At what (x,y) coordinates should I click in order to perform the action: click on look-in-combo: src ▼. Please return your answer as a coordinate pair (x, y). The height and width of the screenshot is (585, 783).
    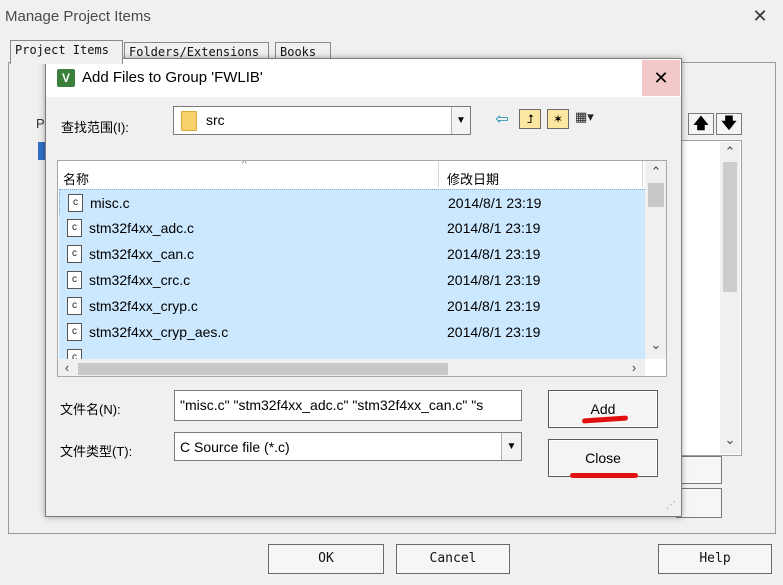
    Looking at the image, I should click on (322, 120).